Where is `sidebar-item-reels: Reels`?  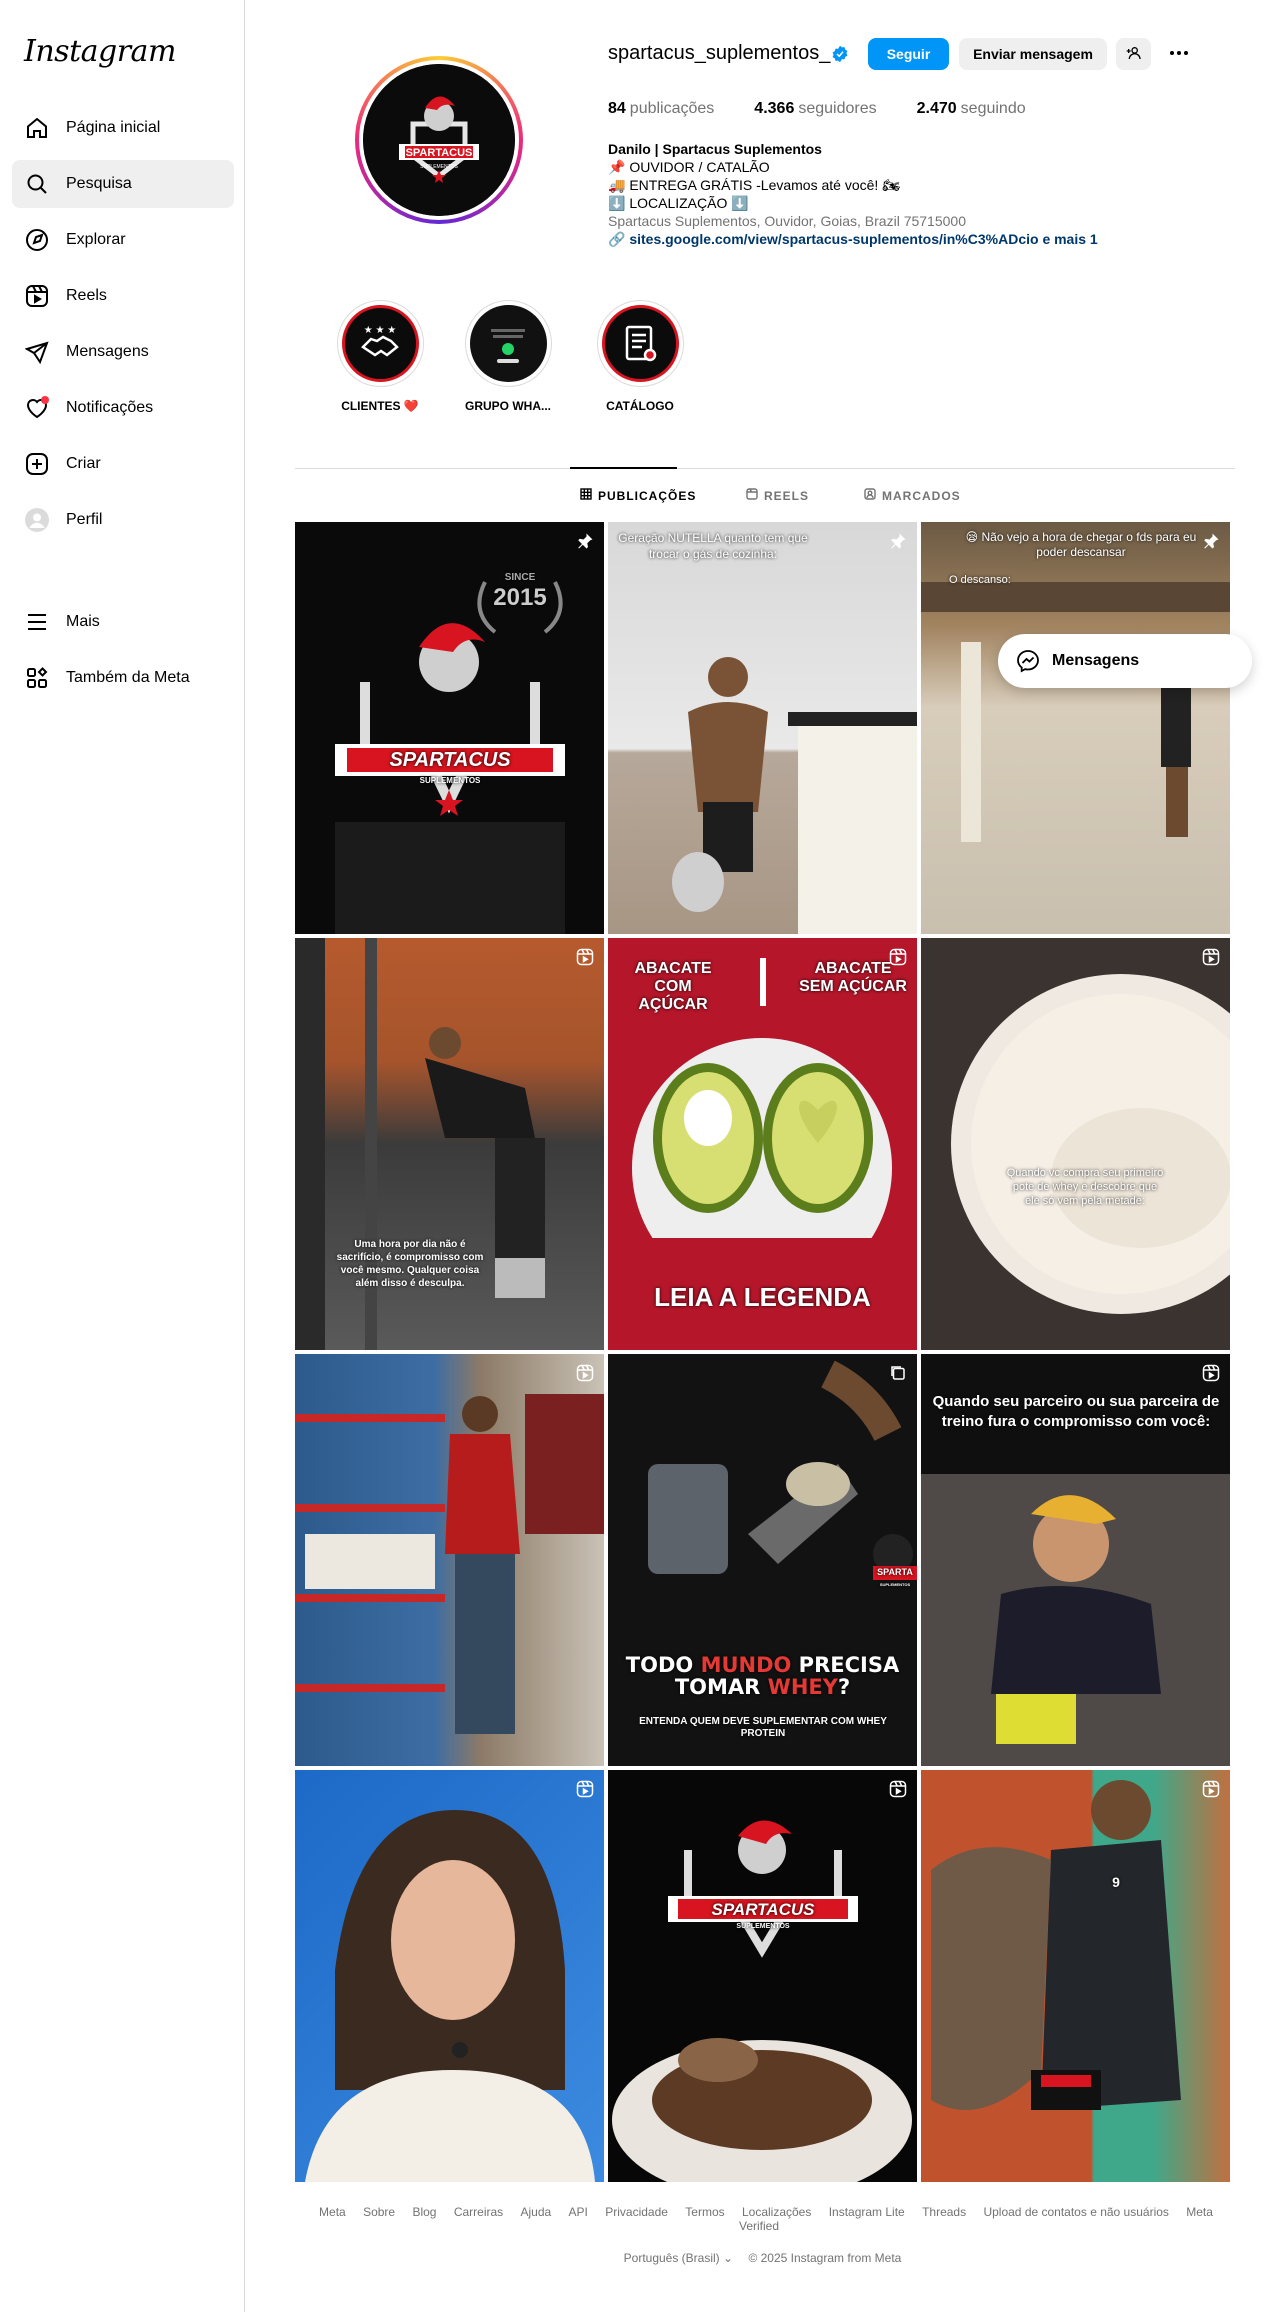 sidebar-item-reels: Reels is located at coordinates (123, 296).